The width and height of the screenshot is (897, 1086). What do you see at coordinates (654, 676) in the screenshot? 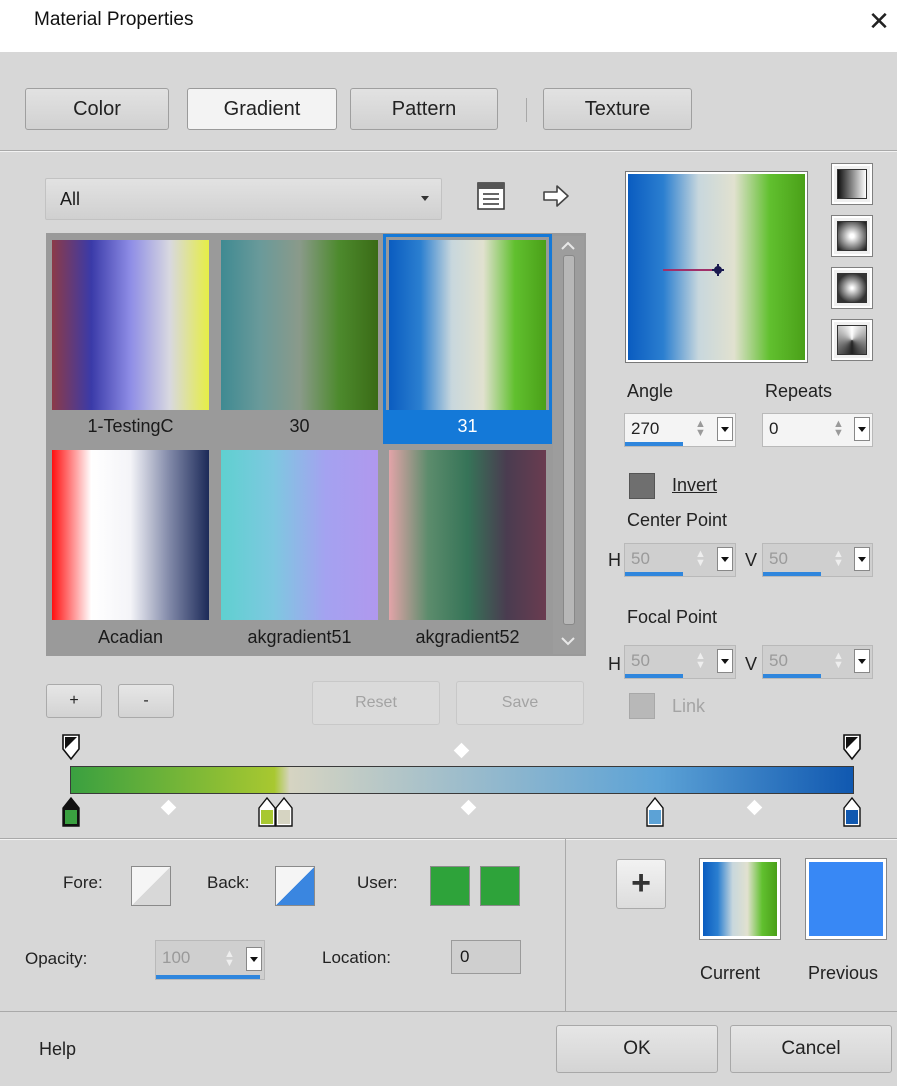
I see `focal-h-slider-bar` at bounding box center [654, 676].